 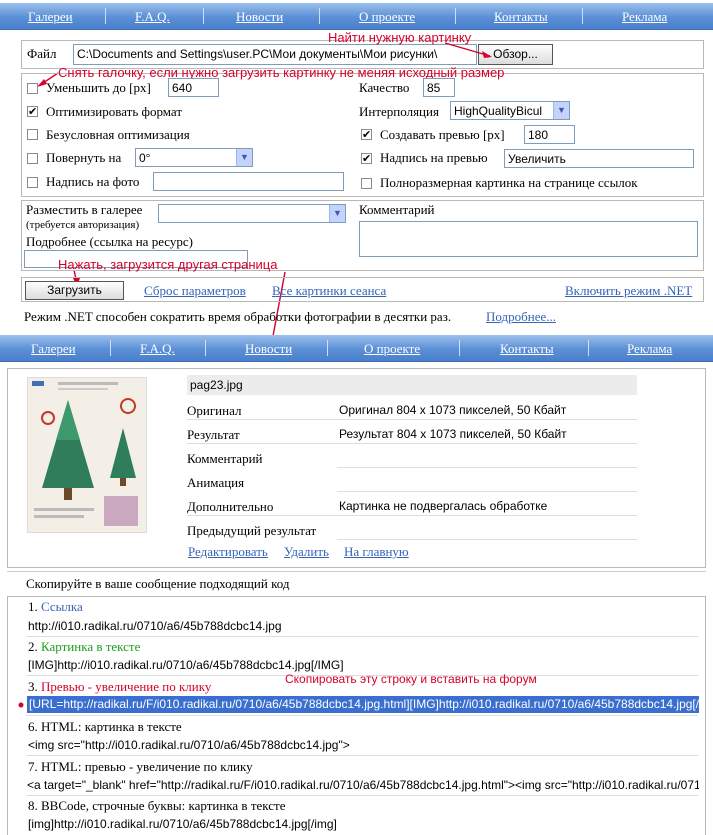 What do you see at coordinates (356, 571) in the screenshot?
I see `section-divider` at bounding box center [356, 571].